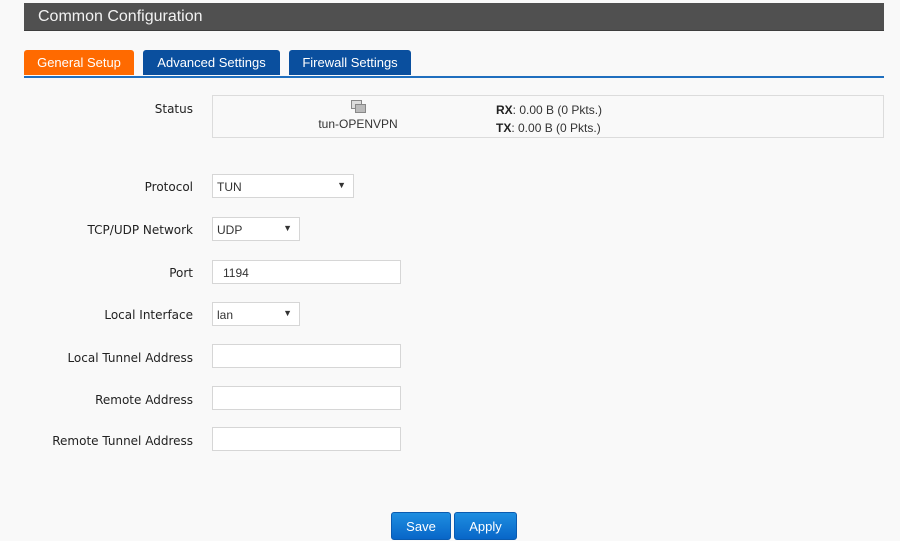 This screenshot has height=541, width=900. Describe the element at coordinates (120, 16) in the screenshot. I see `page-title: Common Configuration` at that location.